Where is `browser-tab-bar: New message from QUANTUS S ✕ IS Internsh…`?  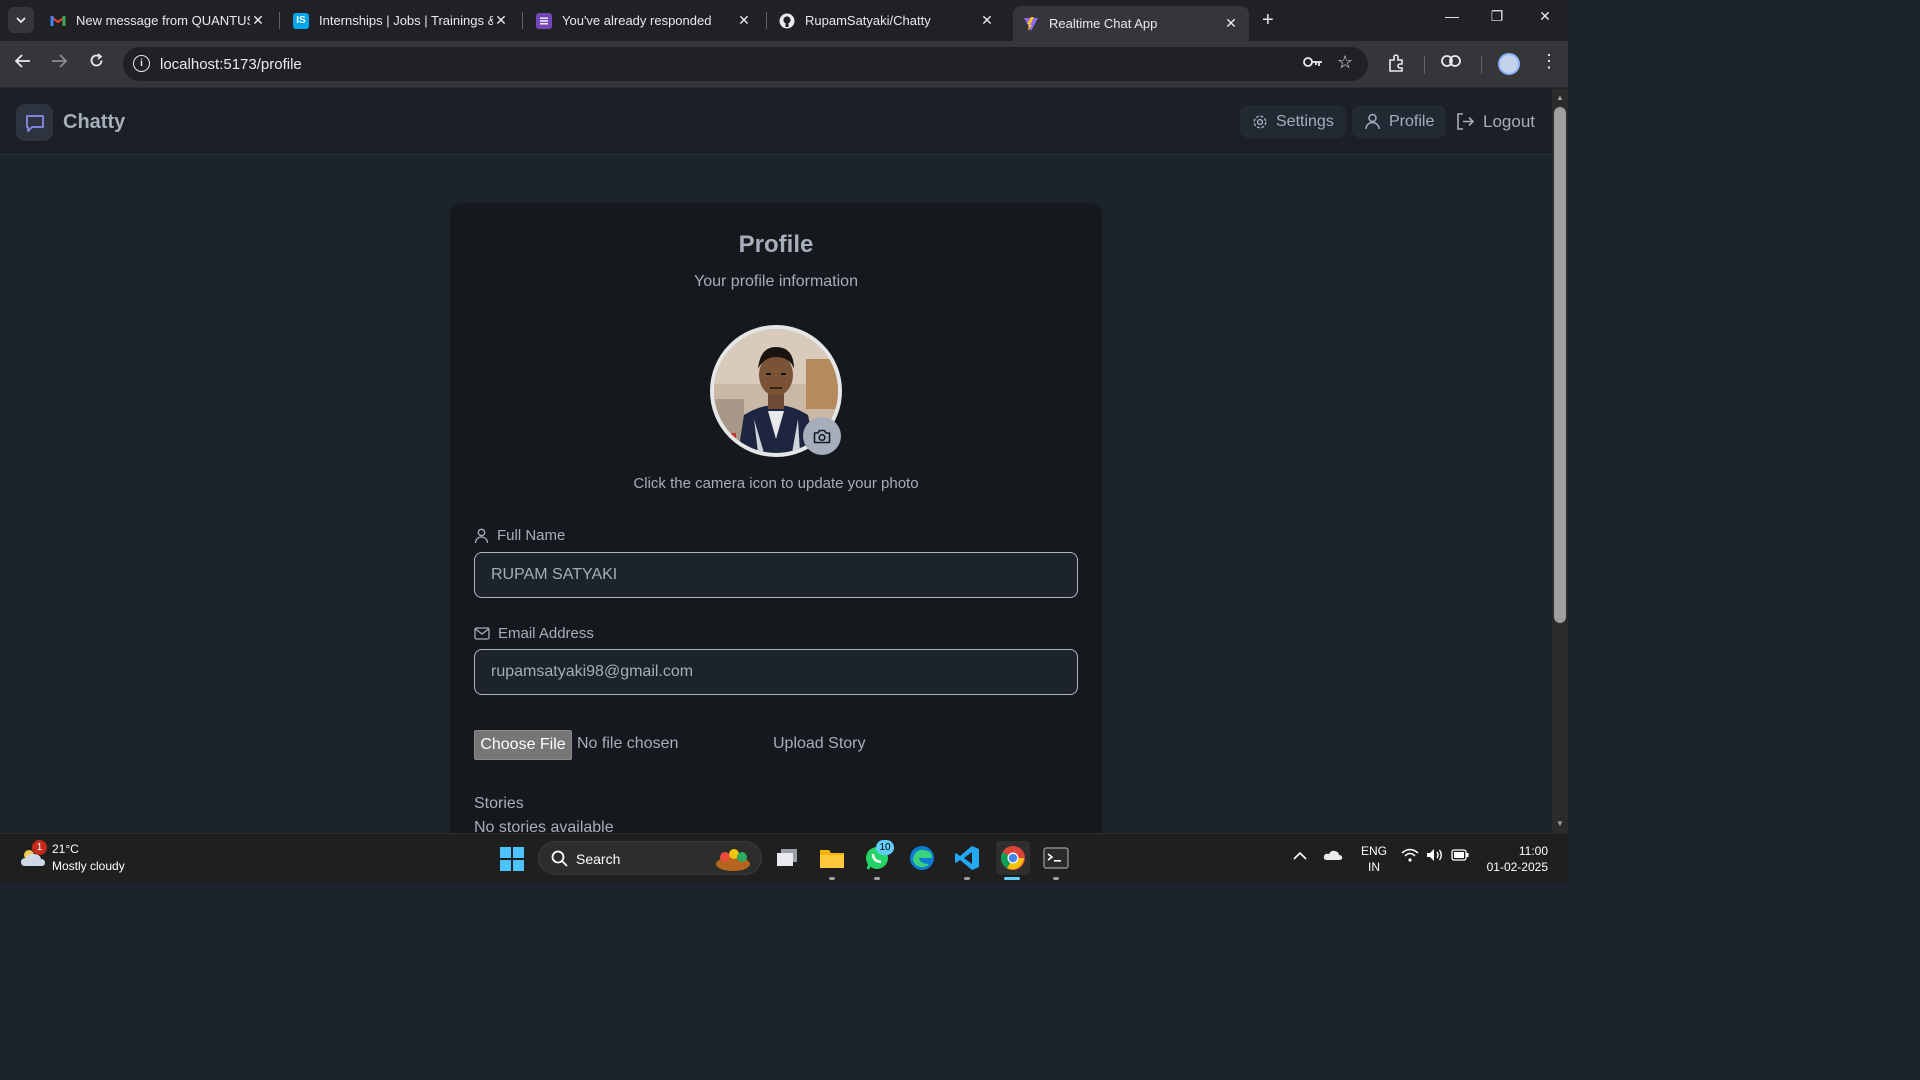
browser-tab-bar: New message from QUANTUS S ✕ IS Internsh… is located at coordinates (784, 20).